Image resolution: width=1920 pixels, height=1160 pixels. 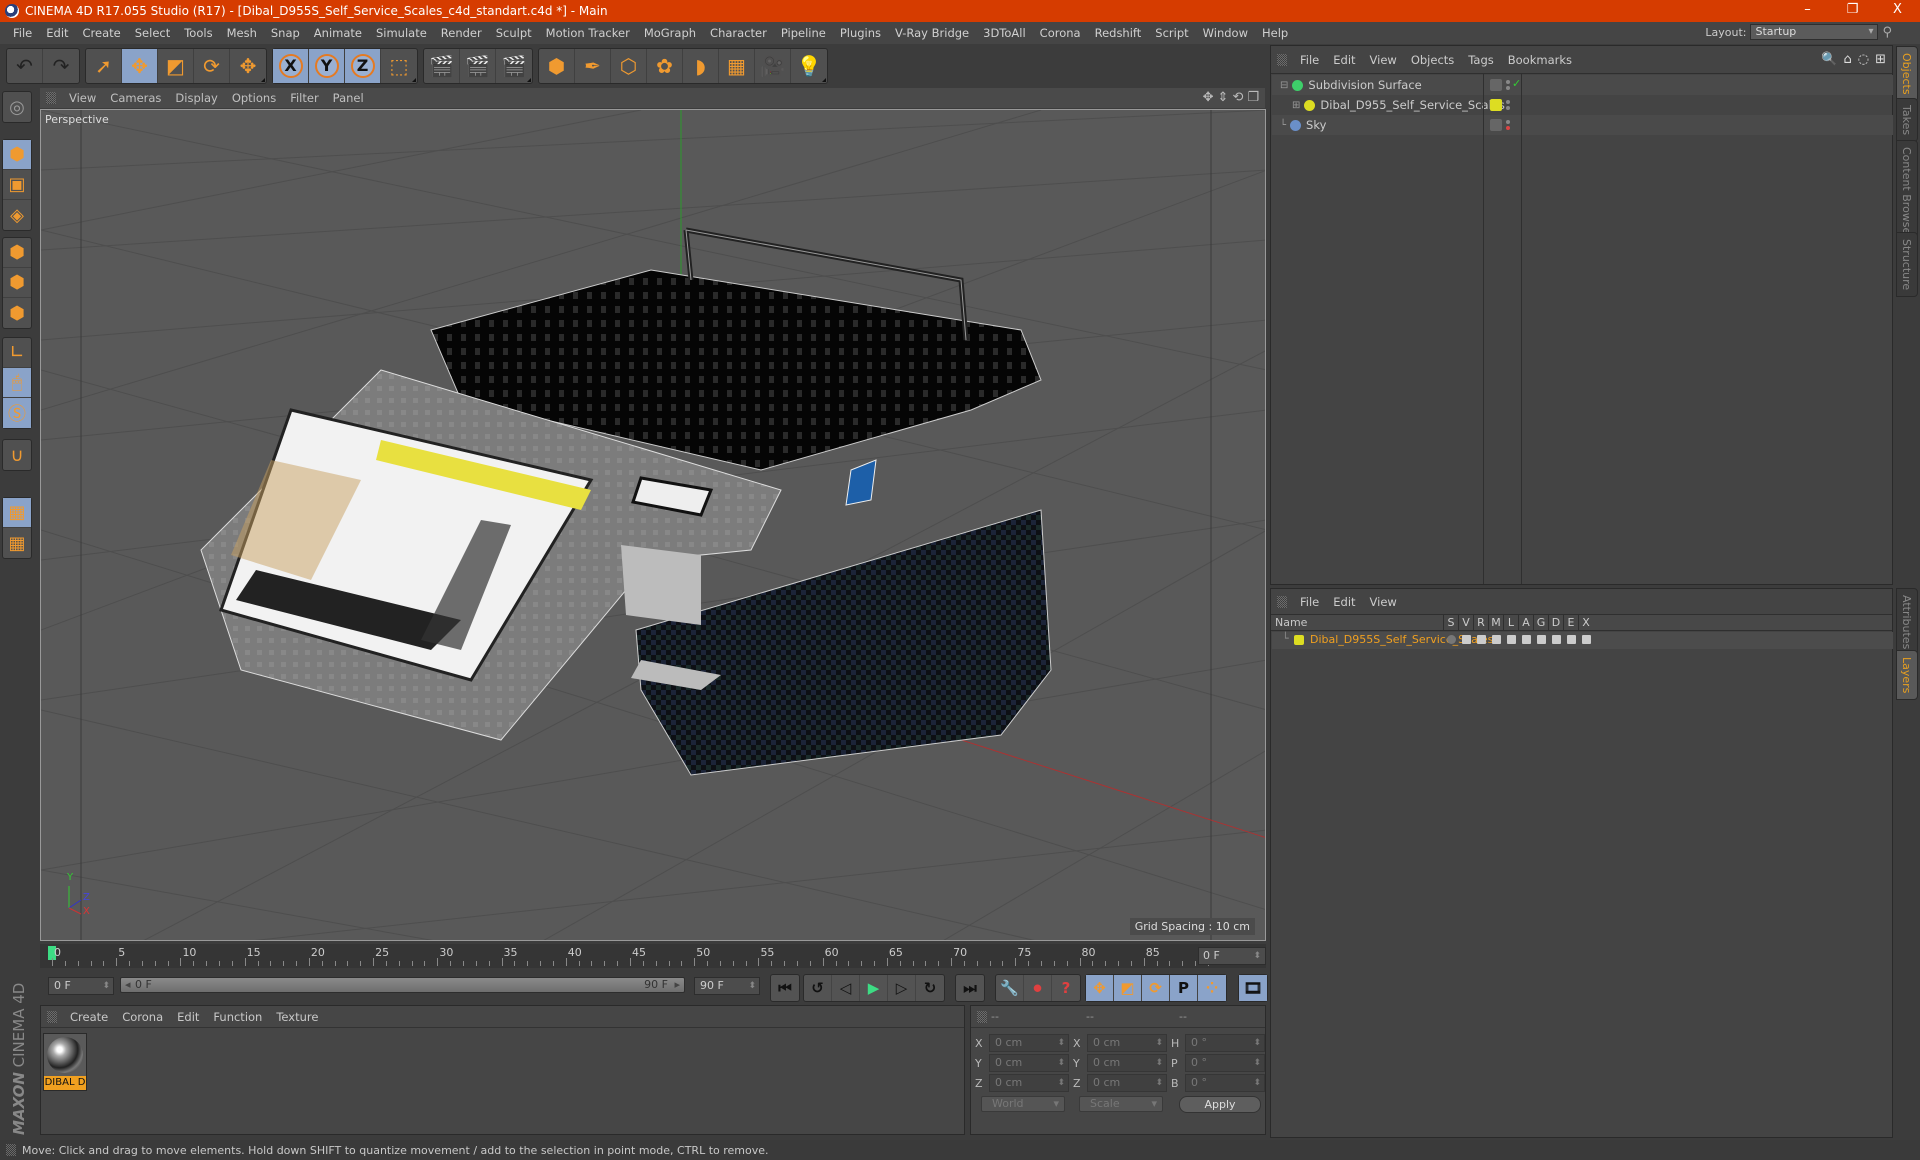 What do you see at coordinates (81, 986) in the screenshot?
I see `start-frame-field: 0 F ⬍` at bounding box center [81, 986].